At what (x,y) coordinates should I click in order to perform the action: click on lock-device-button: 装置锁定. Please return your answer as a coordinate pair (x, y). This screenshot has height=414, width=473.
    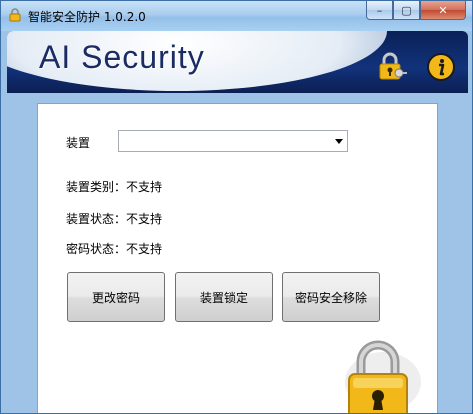
    Looking at the image, I should click on (224, 297).